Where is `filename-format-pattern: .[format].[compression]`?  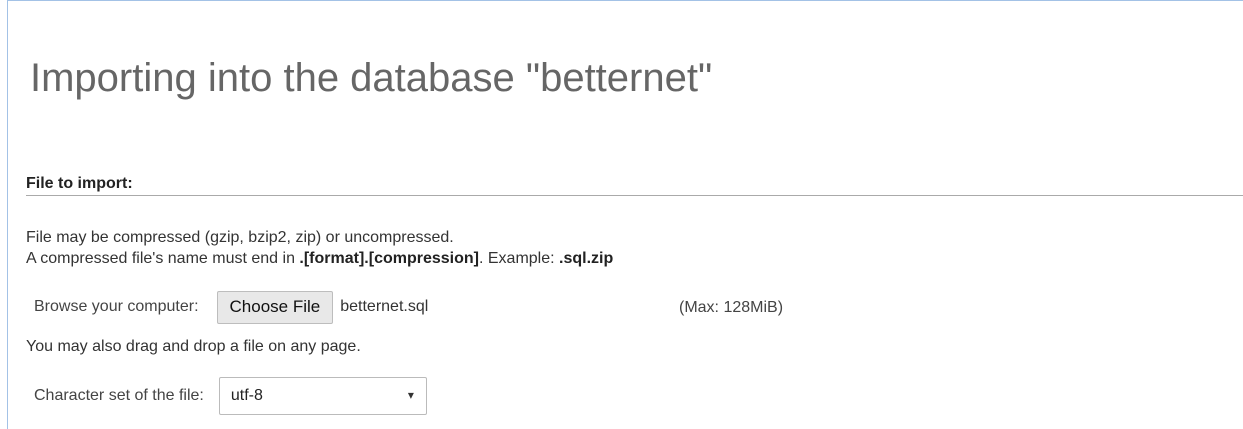
filename-format-pattern: .[format].[compression] is located at coordinates (389, 258).